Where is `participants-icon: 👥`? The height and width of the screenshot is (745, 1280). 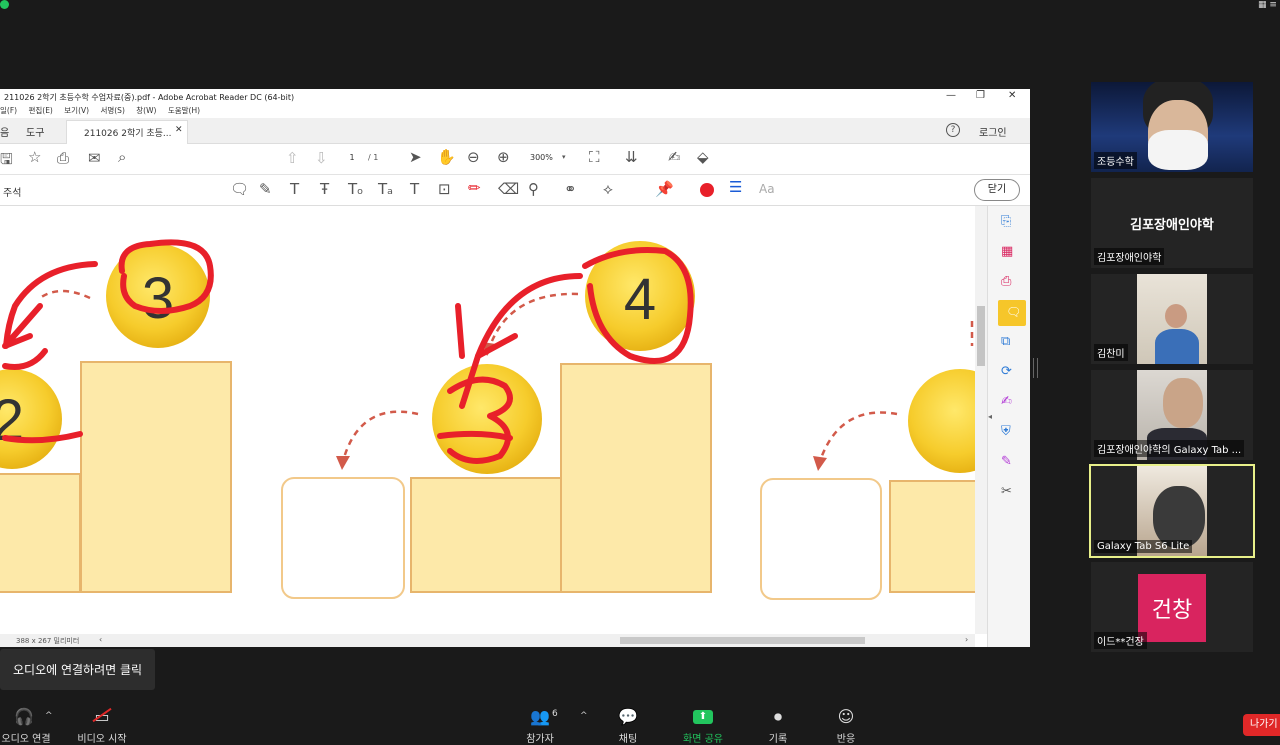 participants-icon: 👥 is located at coordinates (540, 716).